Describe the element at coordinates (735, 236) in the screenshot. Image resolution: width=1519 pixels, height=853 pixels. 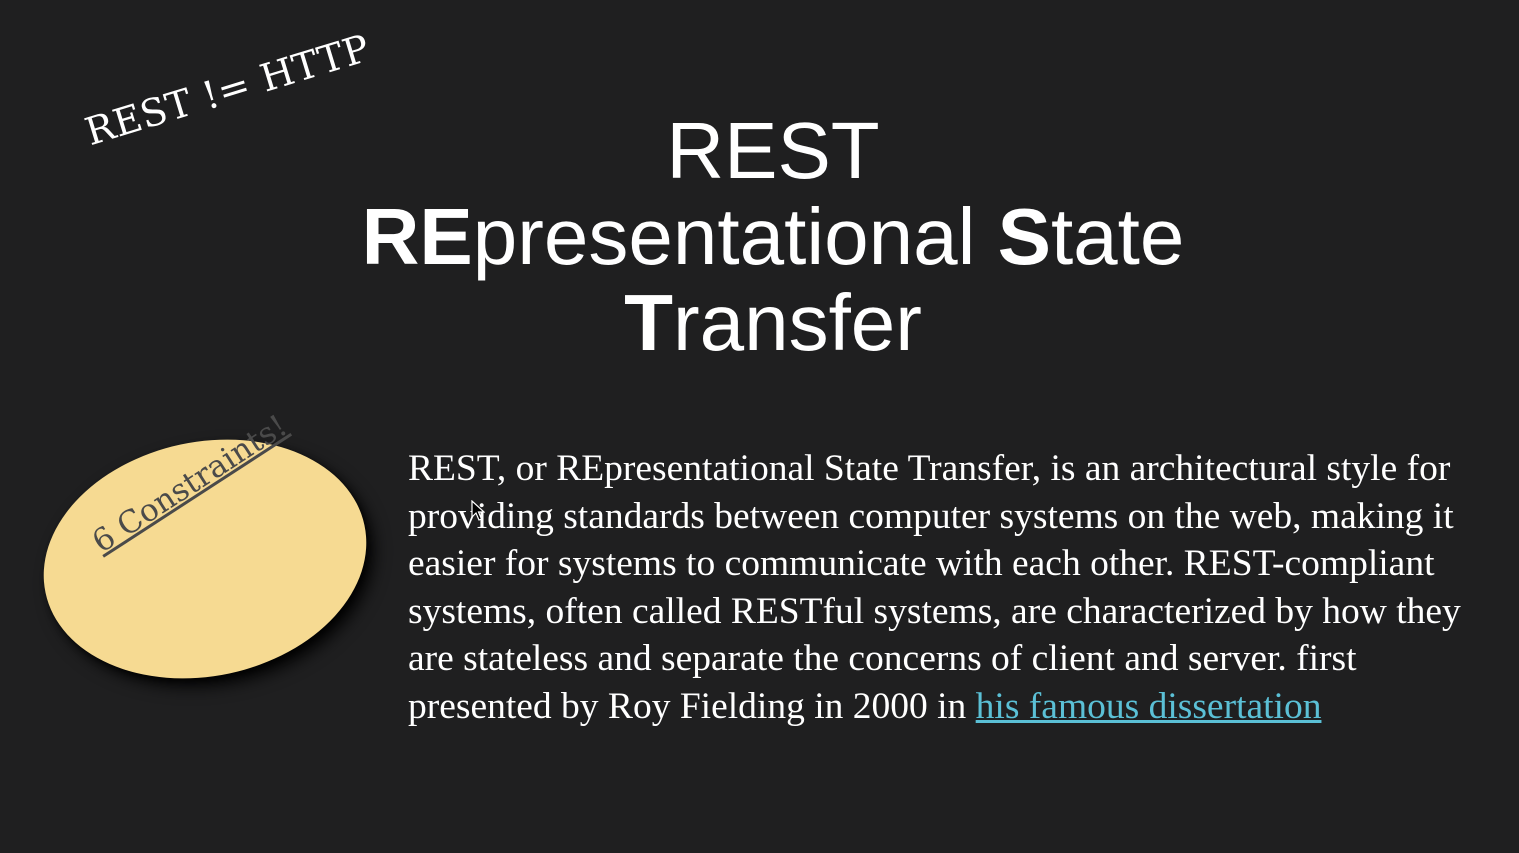
I see `title-presentational: presentational` at that location.